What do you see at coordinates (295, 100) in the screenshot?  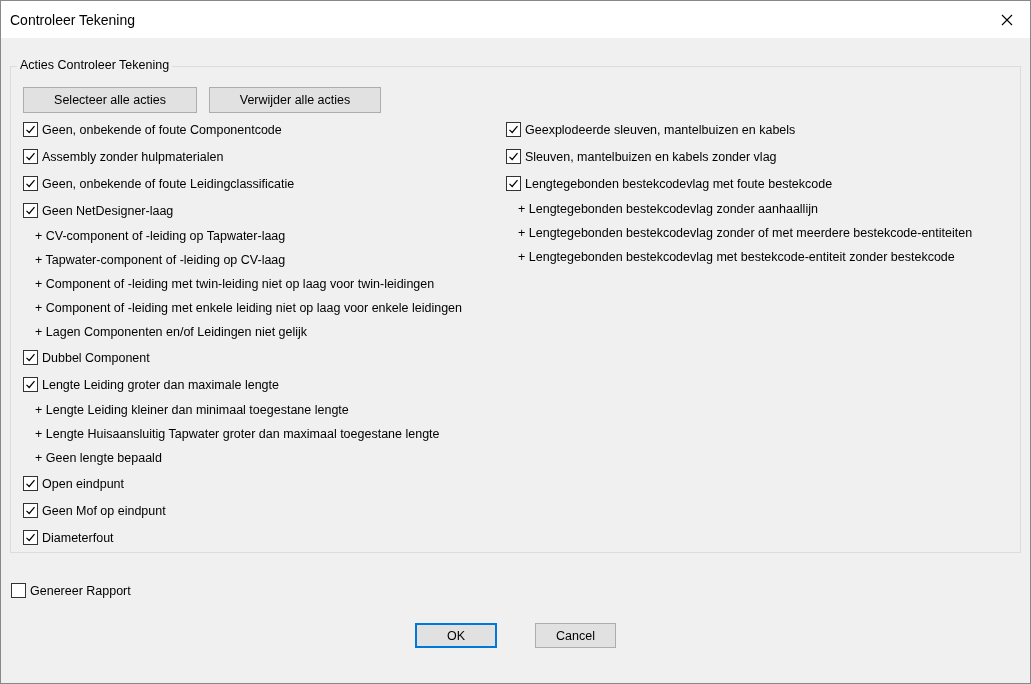 I see `action-button: Verwijder alle acties` at bounding box center [295, 100].